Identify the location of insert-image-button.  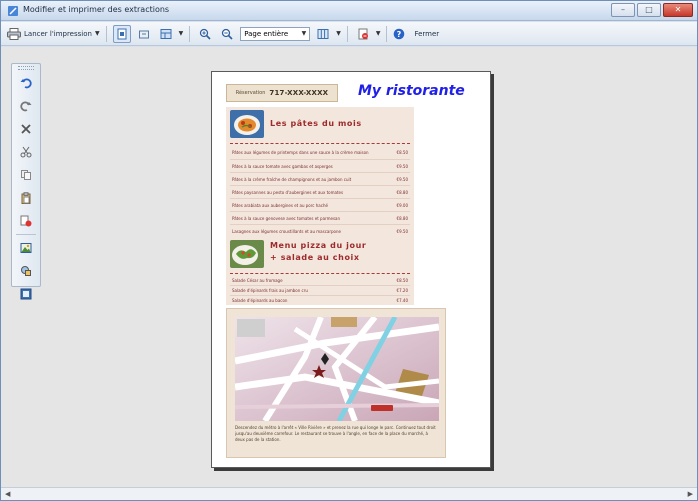
(26, 248).